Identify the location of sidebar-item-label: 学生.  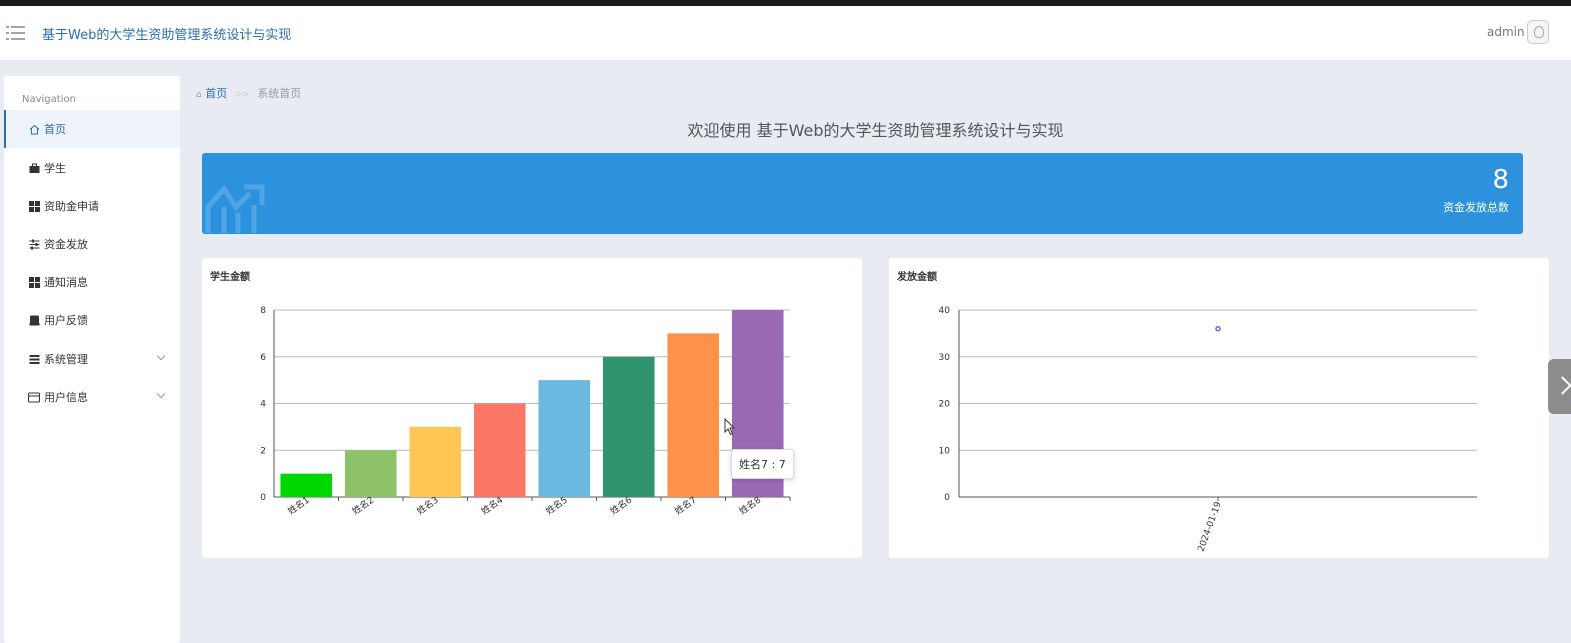
(55, 168).